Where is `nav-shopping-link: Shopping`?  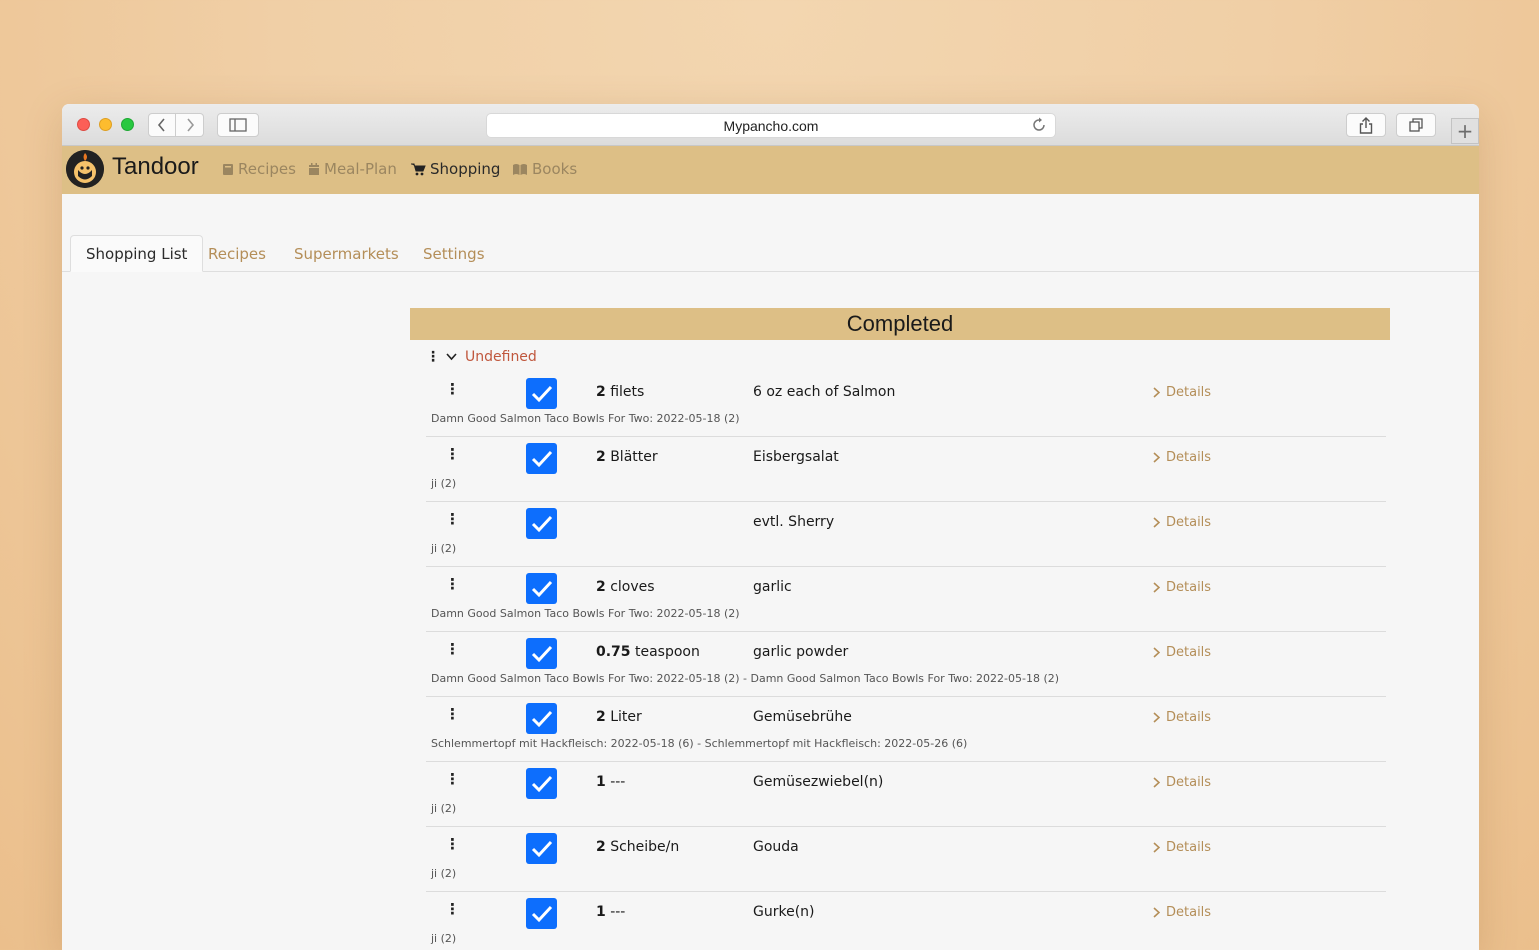
nav-shopping-link: Shopping is located at coordinates (455, 169).